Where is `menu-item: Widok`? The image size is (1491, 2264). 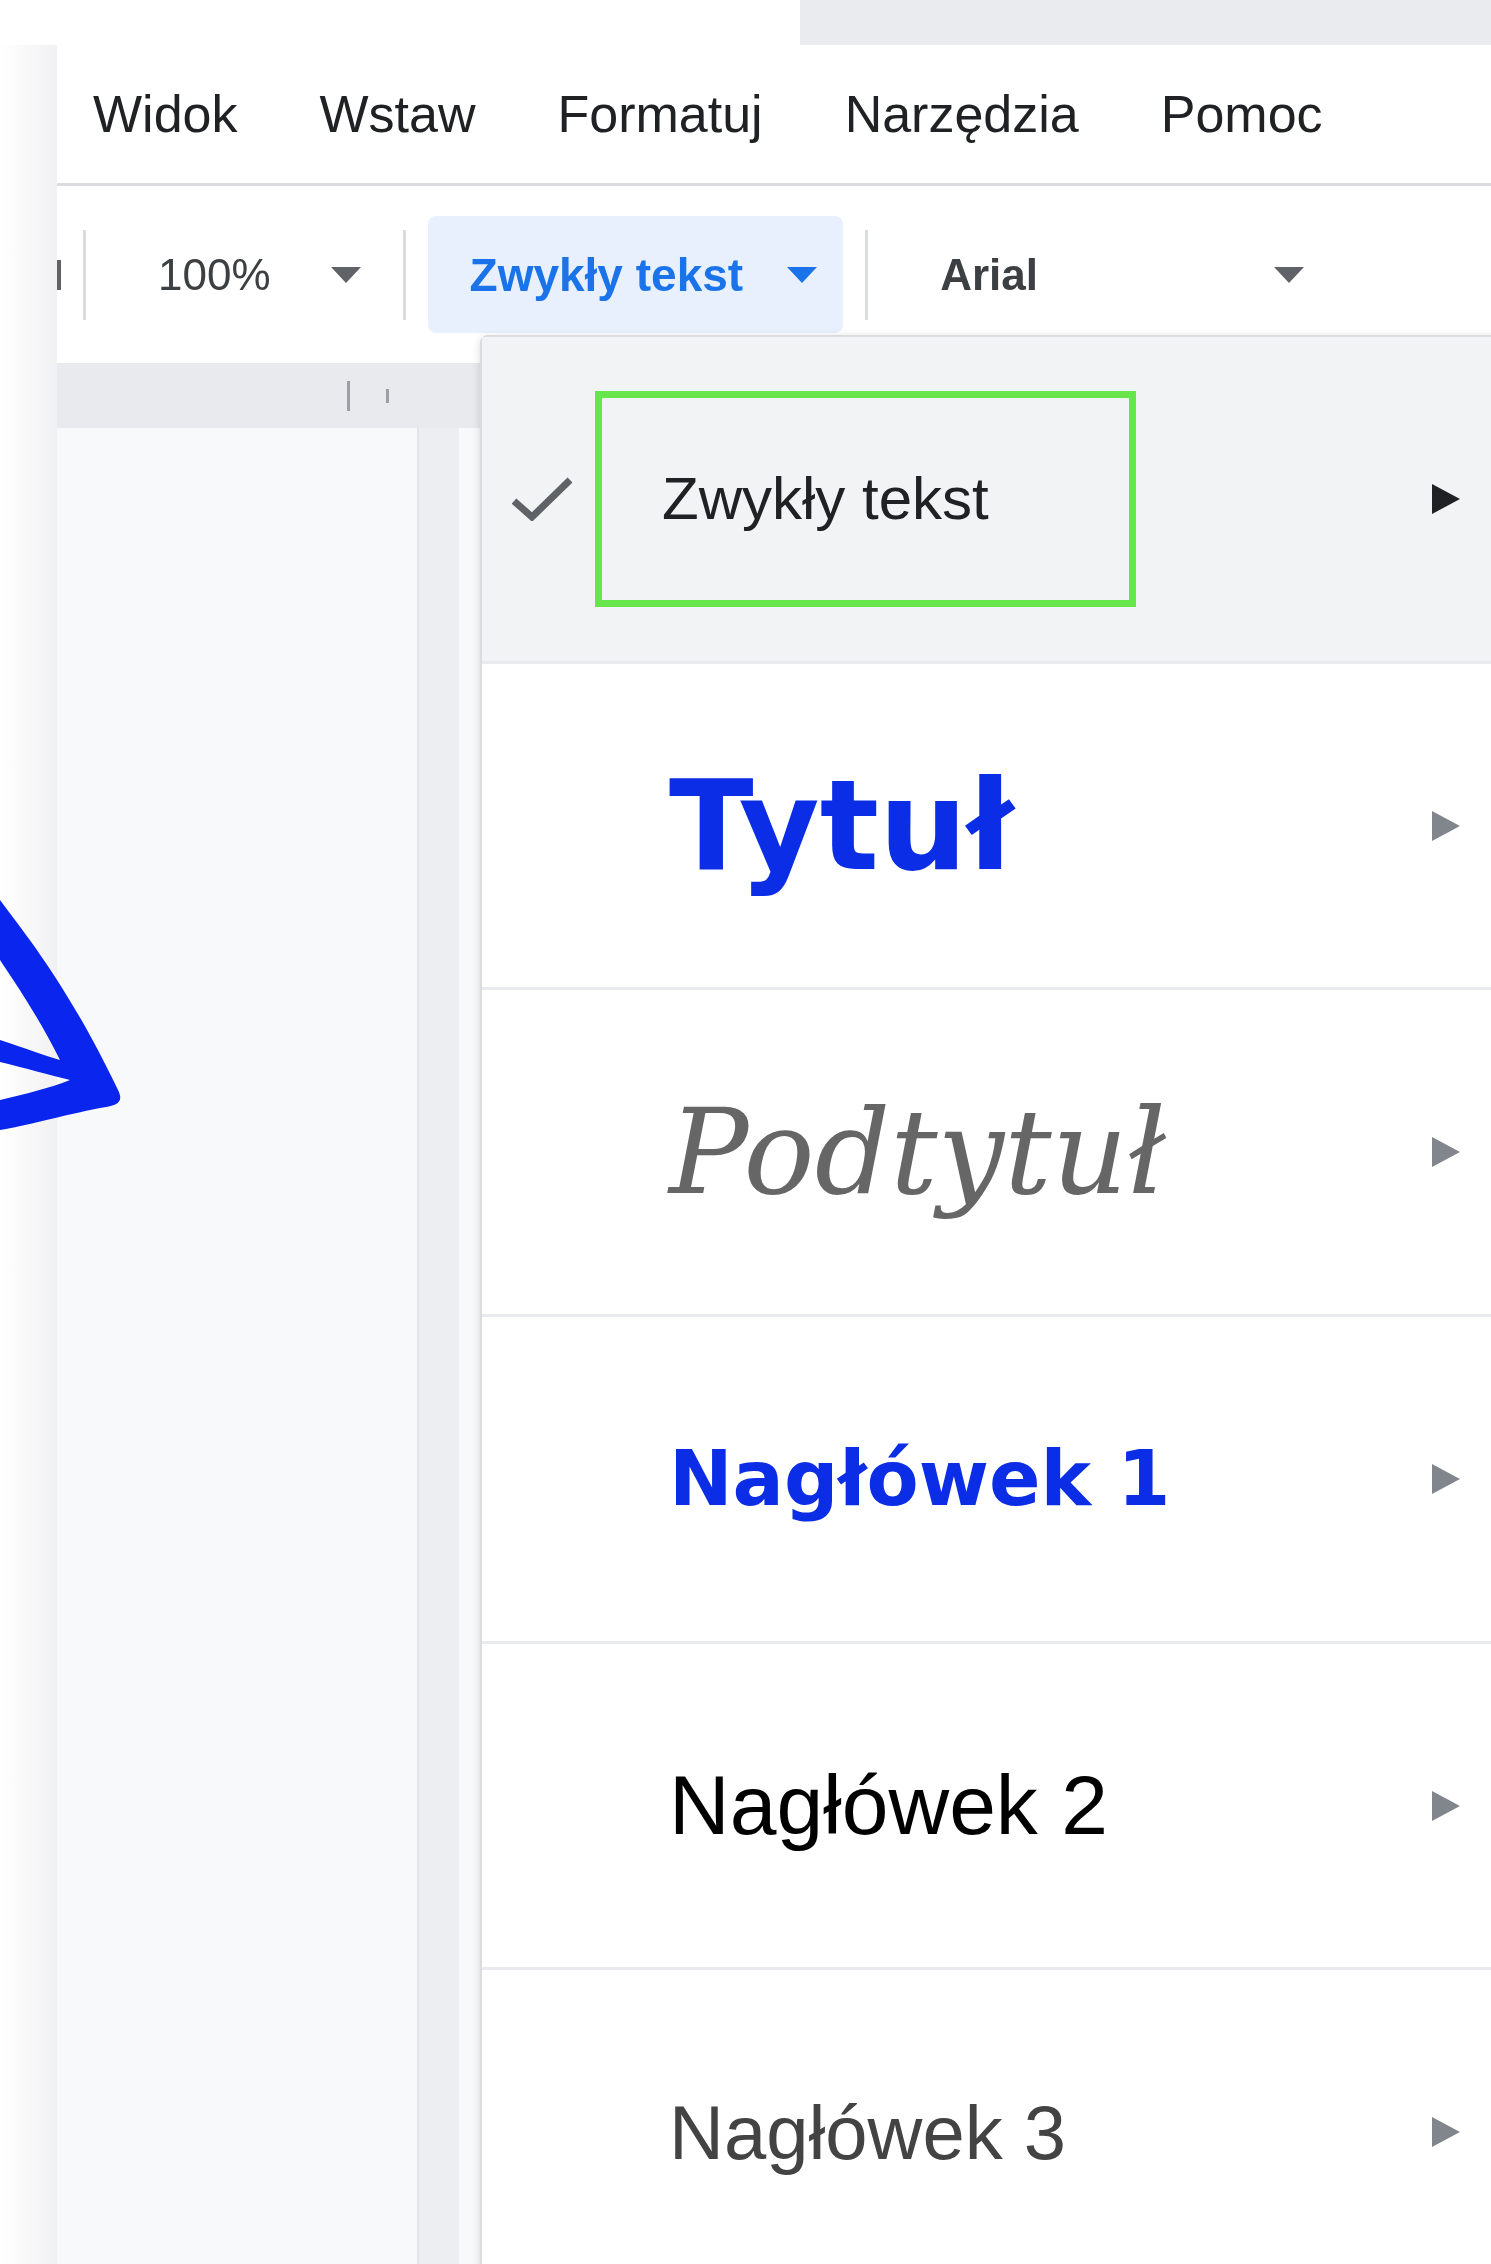
menu-item: Widok is located at coordinates (165, 114).